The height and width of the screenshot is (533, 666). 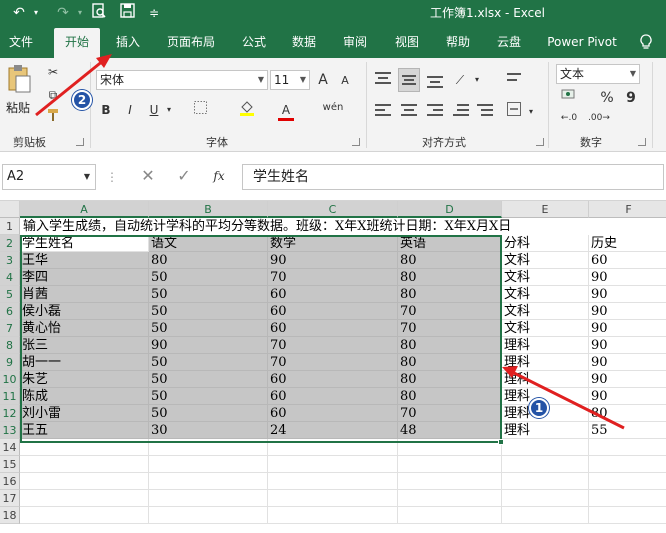 What do you see at coordinates (84, 413) in the screenshot?
I see `table-cell: 刘小雷` at bounding box center [84, 413].